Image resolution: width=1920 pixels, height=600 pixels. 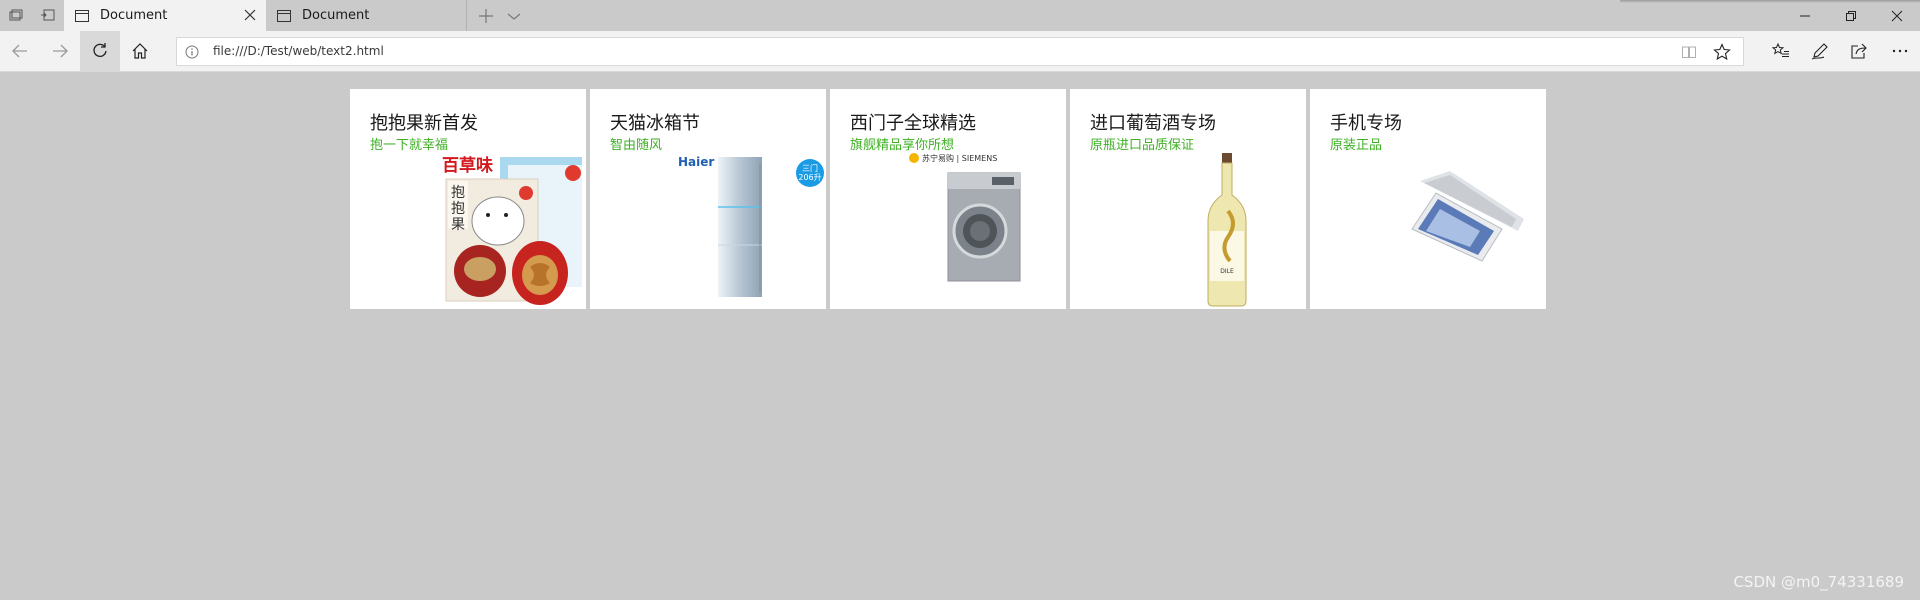 What do you see at coordinates (48, 15) in the screenshot?
I see `set-tabs-aside-icon` at bounding box center [48, 15].